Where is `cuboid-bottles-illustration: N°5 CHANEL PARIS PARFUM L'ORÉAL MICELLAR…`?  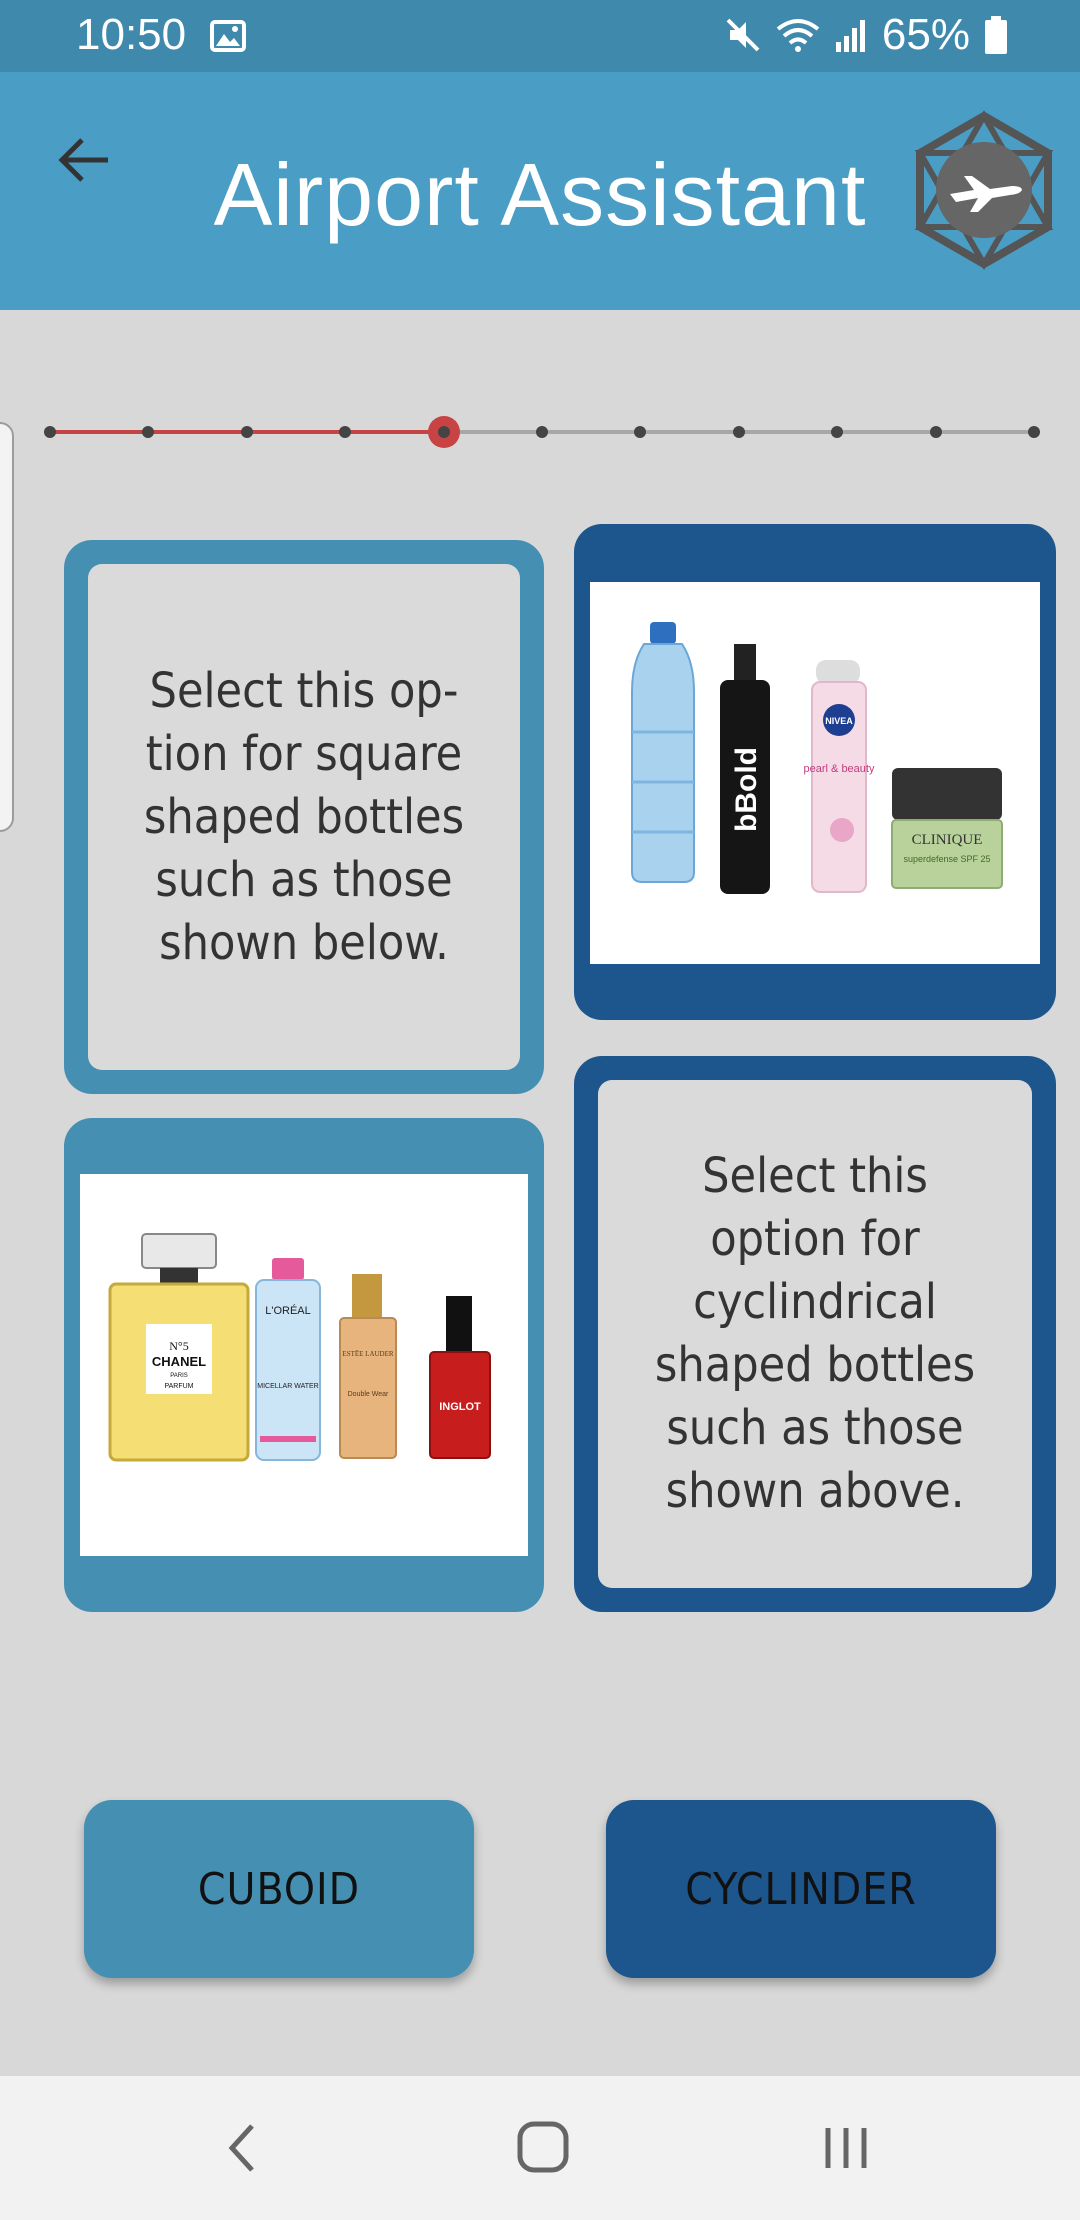
cuboid-bottles-illustration: N°5 CHANEL PARIS PARFUM L'ORÉAL MICELLAR… is located at coordinates (299, 1347).